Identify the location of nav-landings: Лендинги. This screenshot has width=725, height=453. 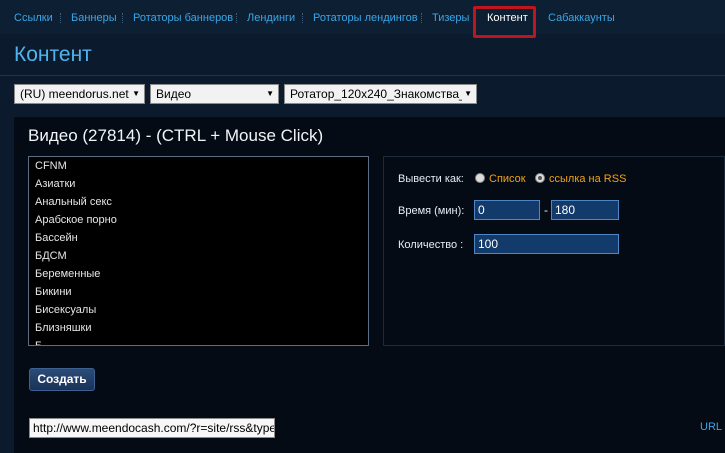
(271, 18).